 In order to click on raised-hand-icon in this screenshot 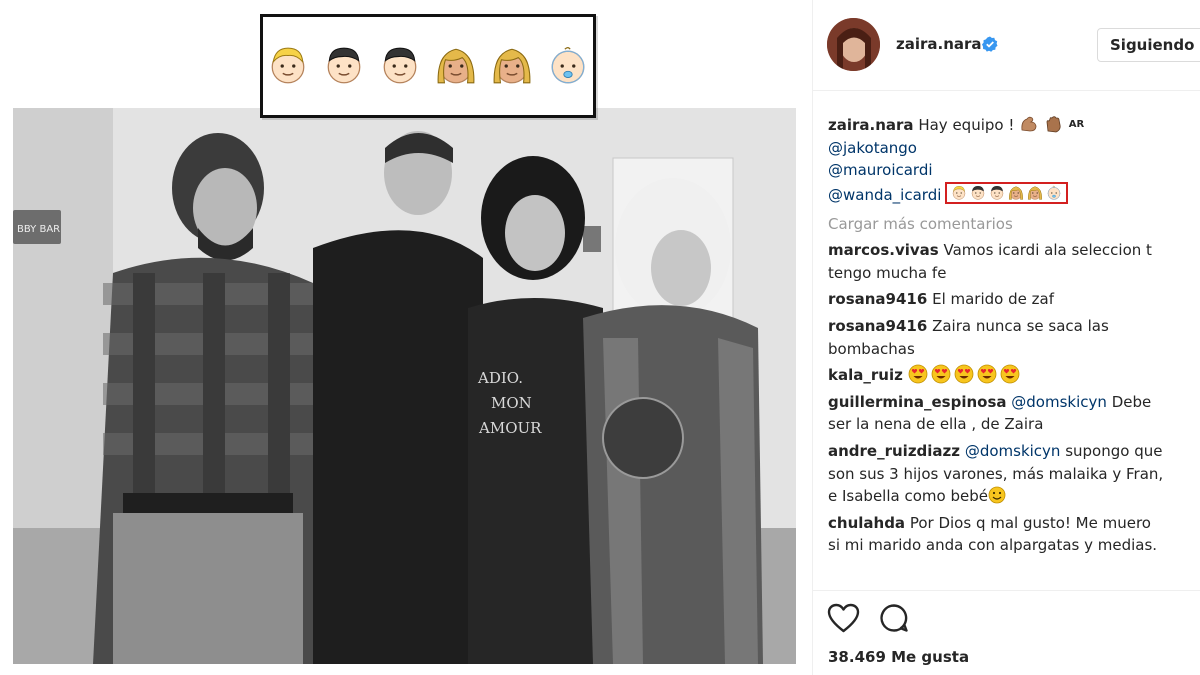, I will do `click(1053, 123)`.